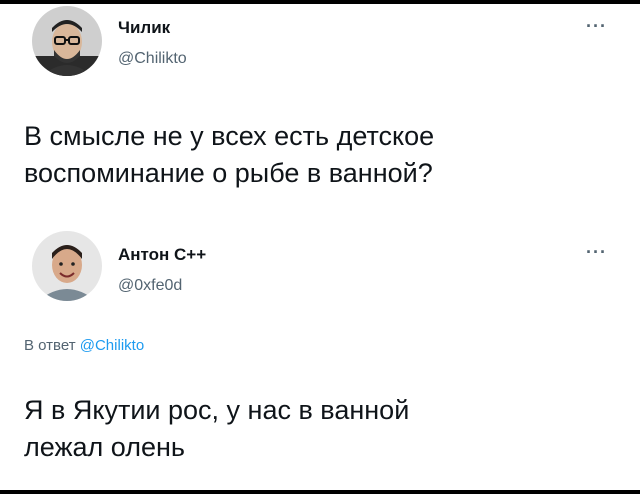 The image size is (640, 494). I want to click on avatar-man-smiling-icon, so click(67, 266).